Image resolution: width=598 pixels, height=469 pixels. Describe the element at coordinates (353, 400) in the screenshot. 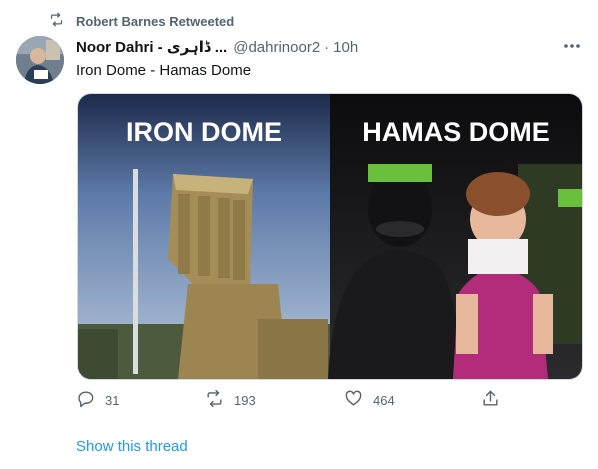

I see `like-icon` at that location.